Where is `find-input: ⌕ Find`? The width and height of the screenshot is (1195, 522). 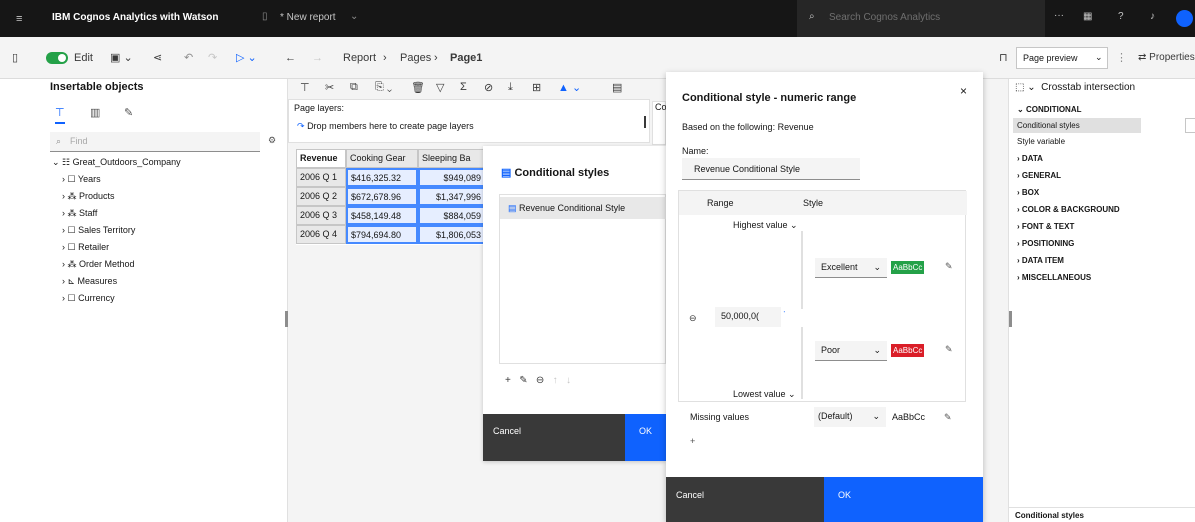
find-input: ⌕ Find is located at coordinates (155, 142).